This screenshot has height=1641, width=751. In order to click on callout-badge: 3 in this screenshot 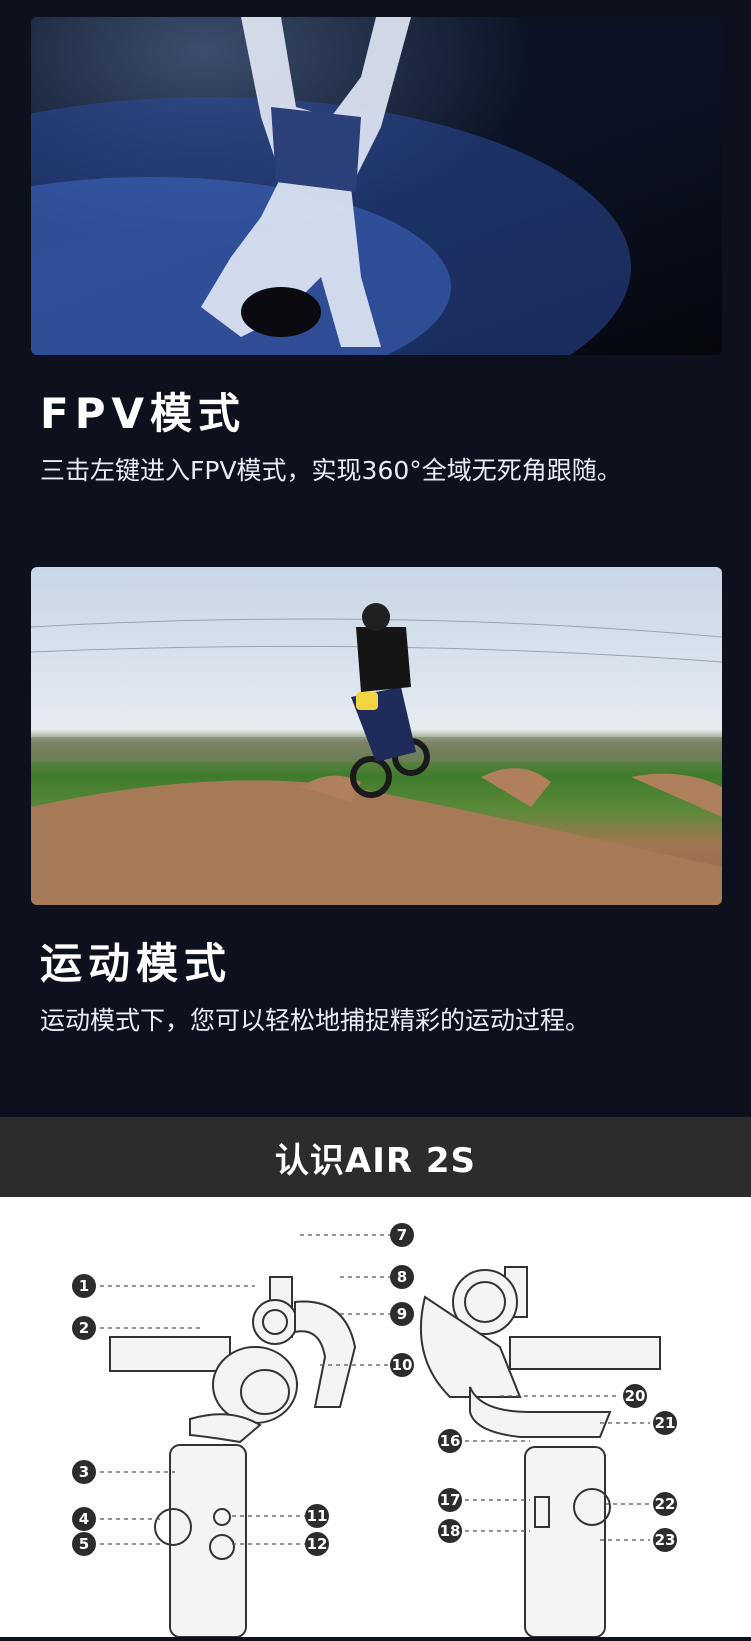, I will do `click(84, 1472)`.